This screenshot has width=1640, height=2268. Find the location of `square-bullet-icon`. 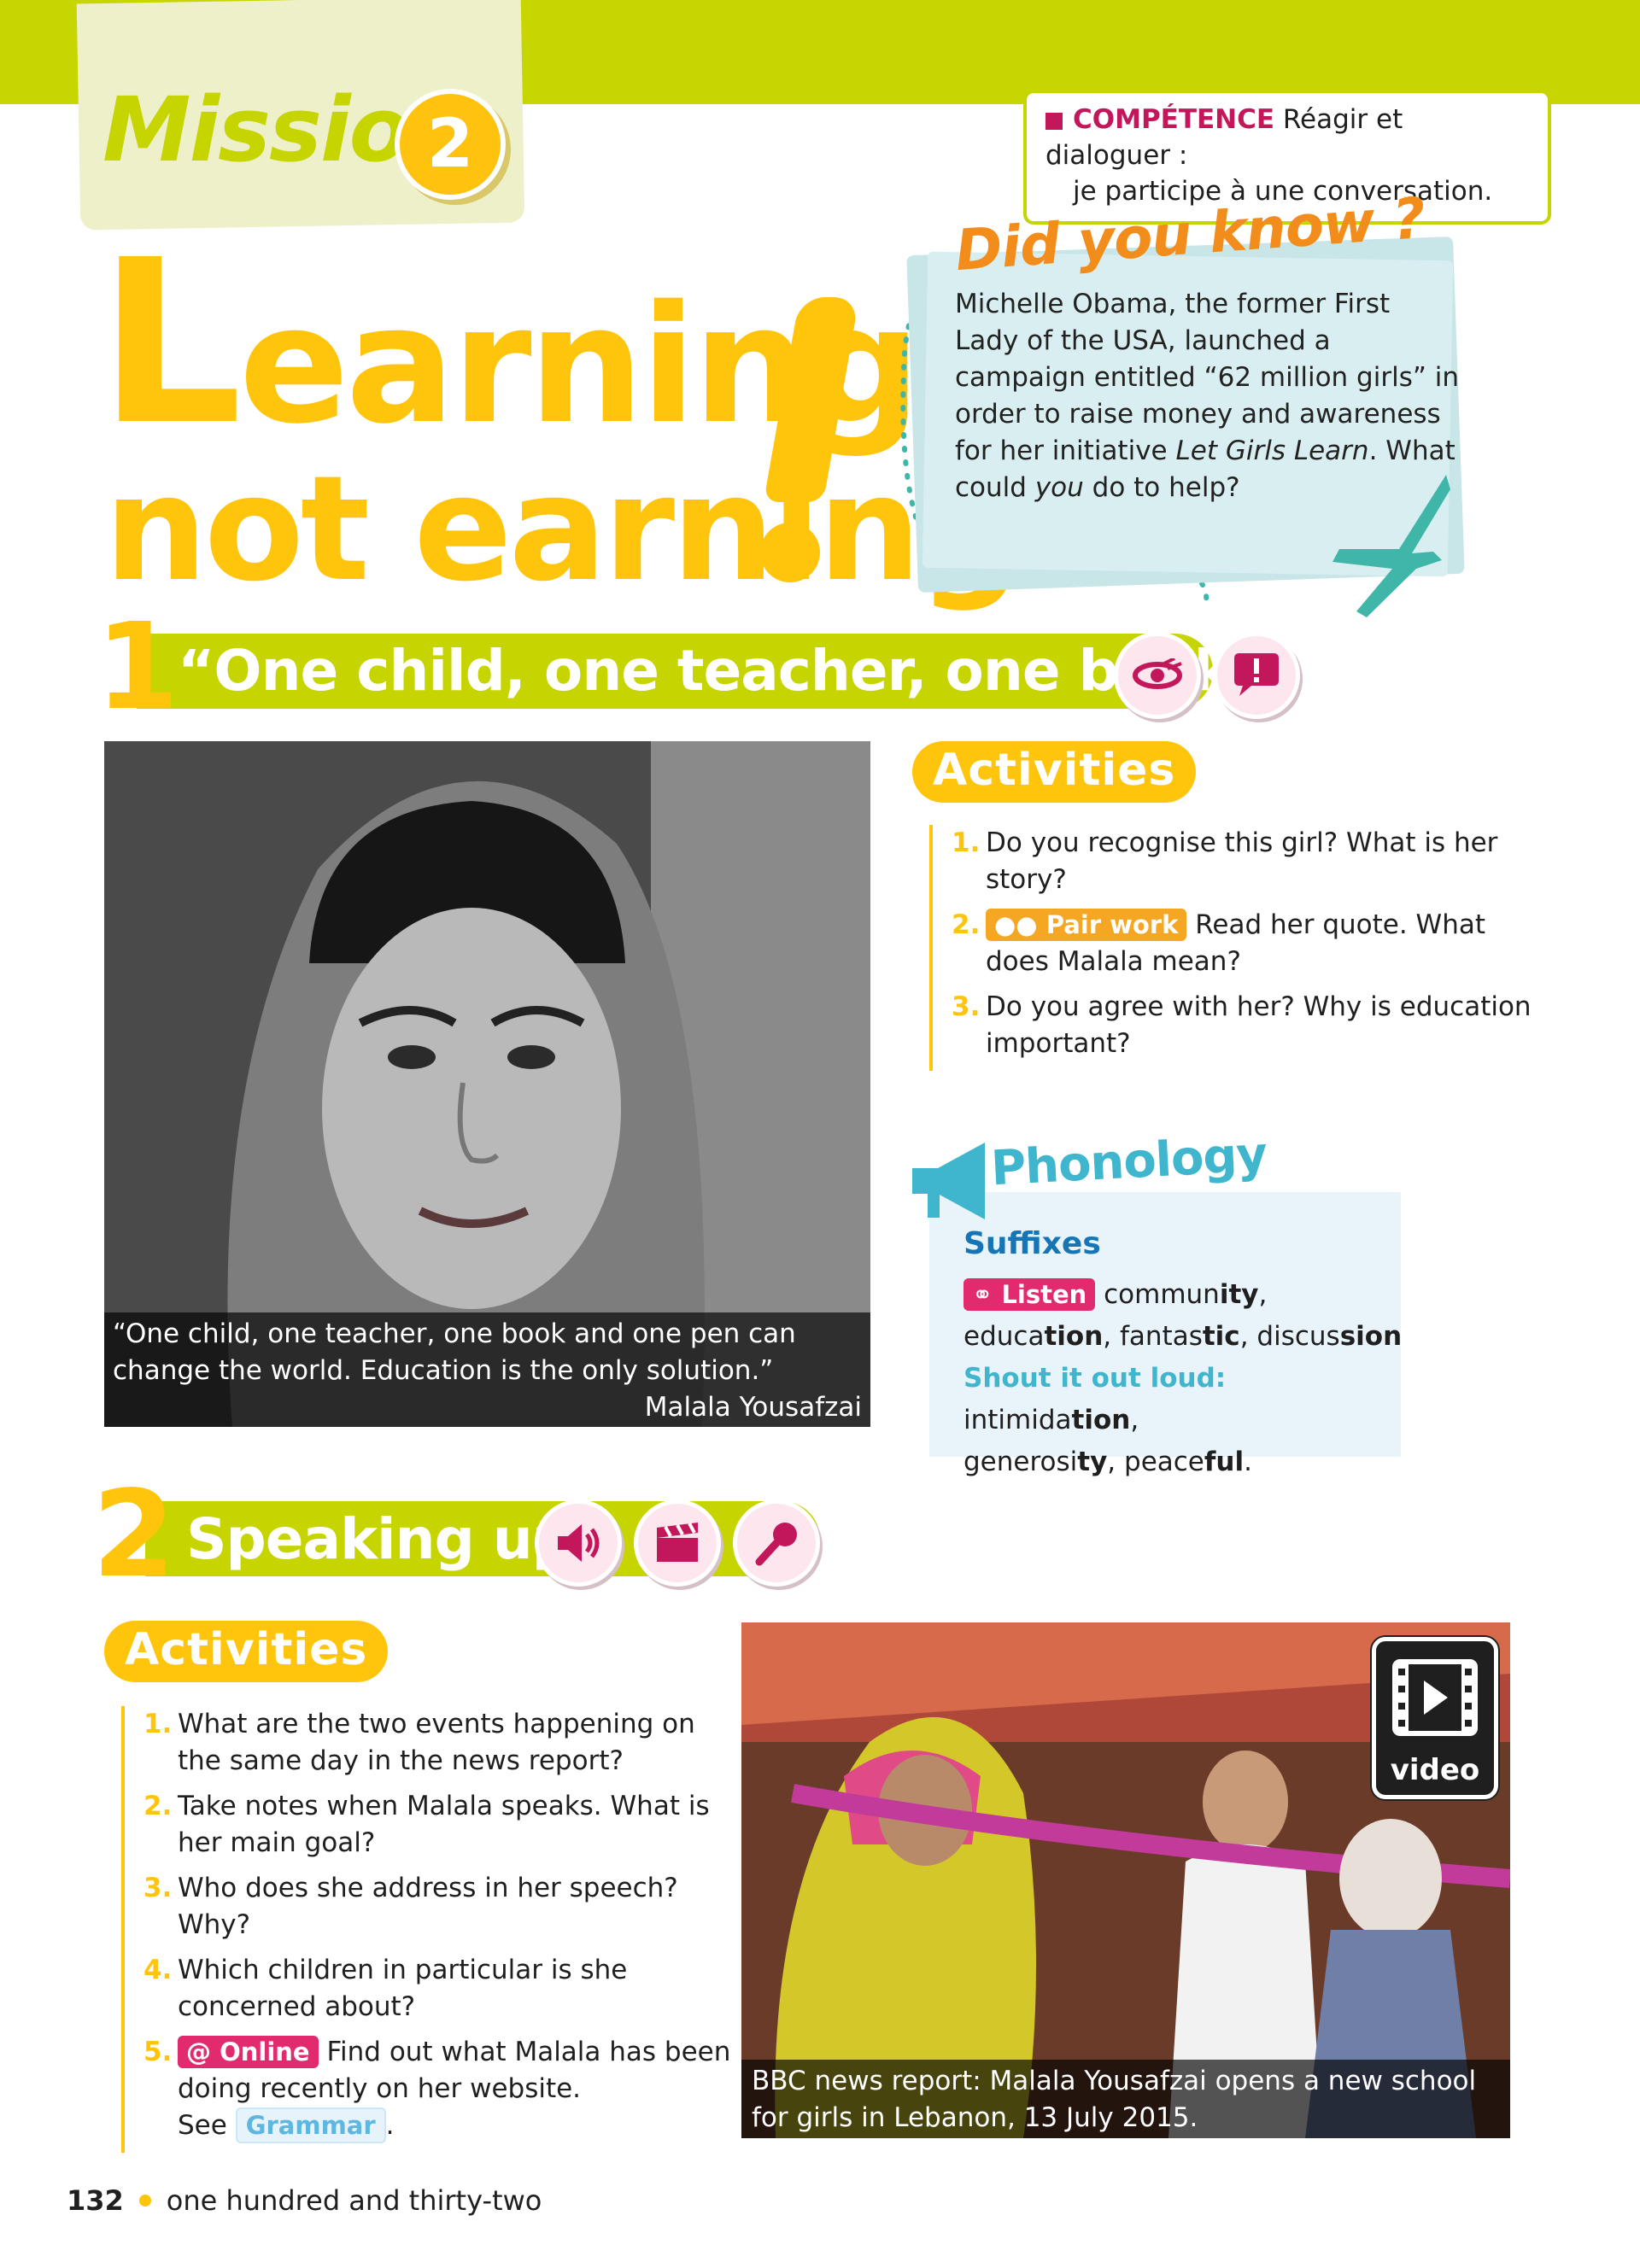

square-bullet-icon is located at coordinates (1054, 121).